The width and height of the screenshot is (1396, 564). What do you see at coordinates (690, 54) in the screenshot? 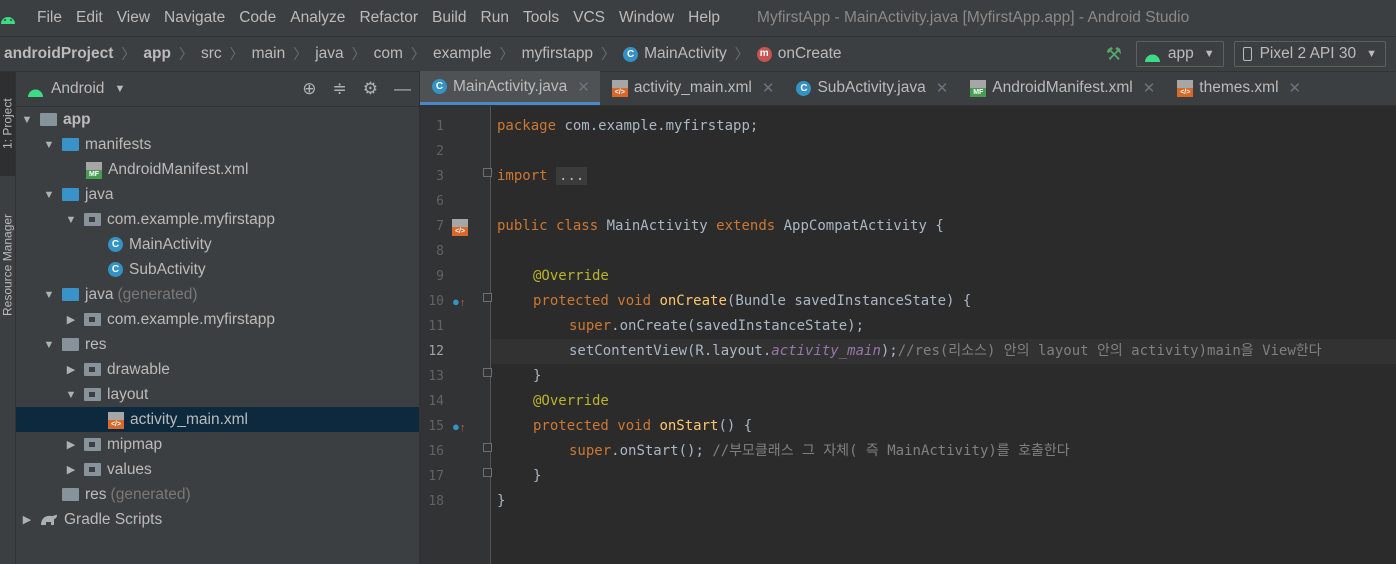
I see `breadcrumb-mainactivity: C MainActivity 〉` at bounding box center [690, 54].